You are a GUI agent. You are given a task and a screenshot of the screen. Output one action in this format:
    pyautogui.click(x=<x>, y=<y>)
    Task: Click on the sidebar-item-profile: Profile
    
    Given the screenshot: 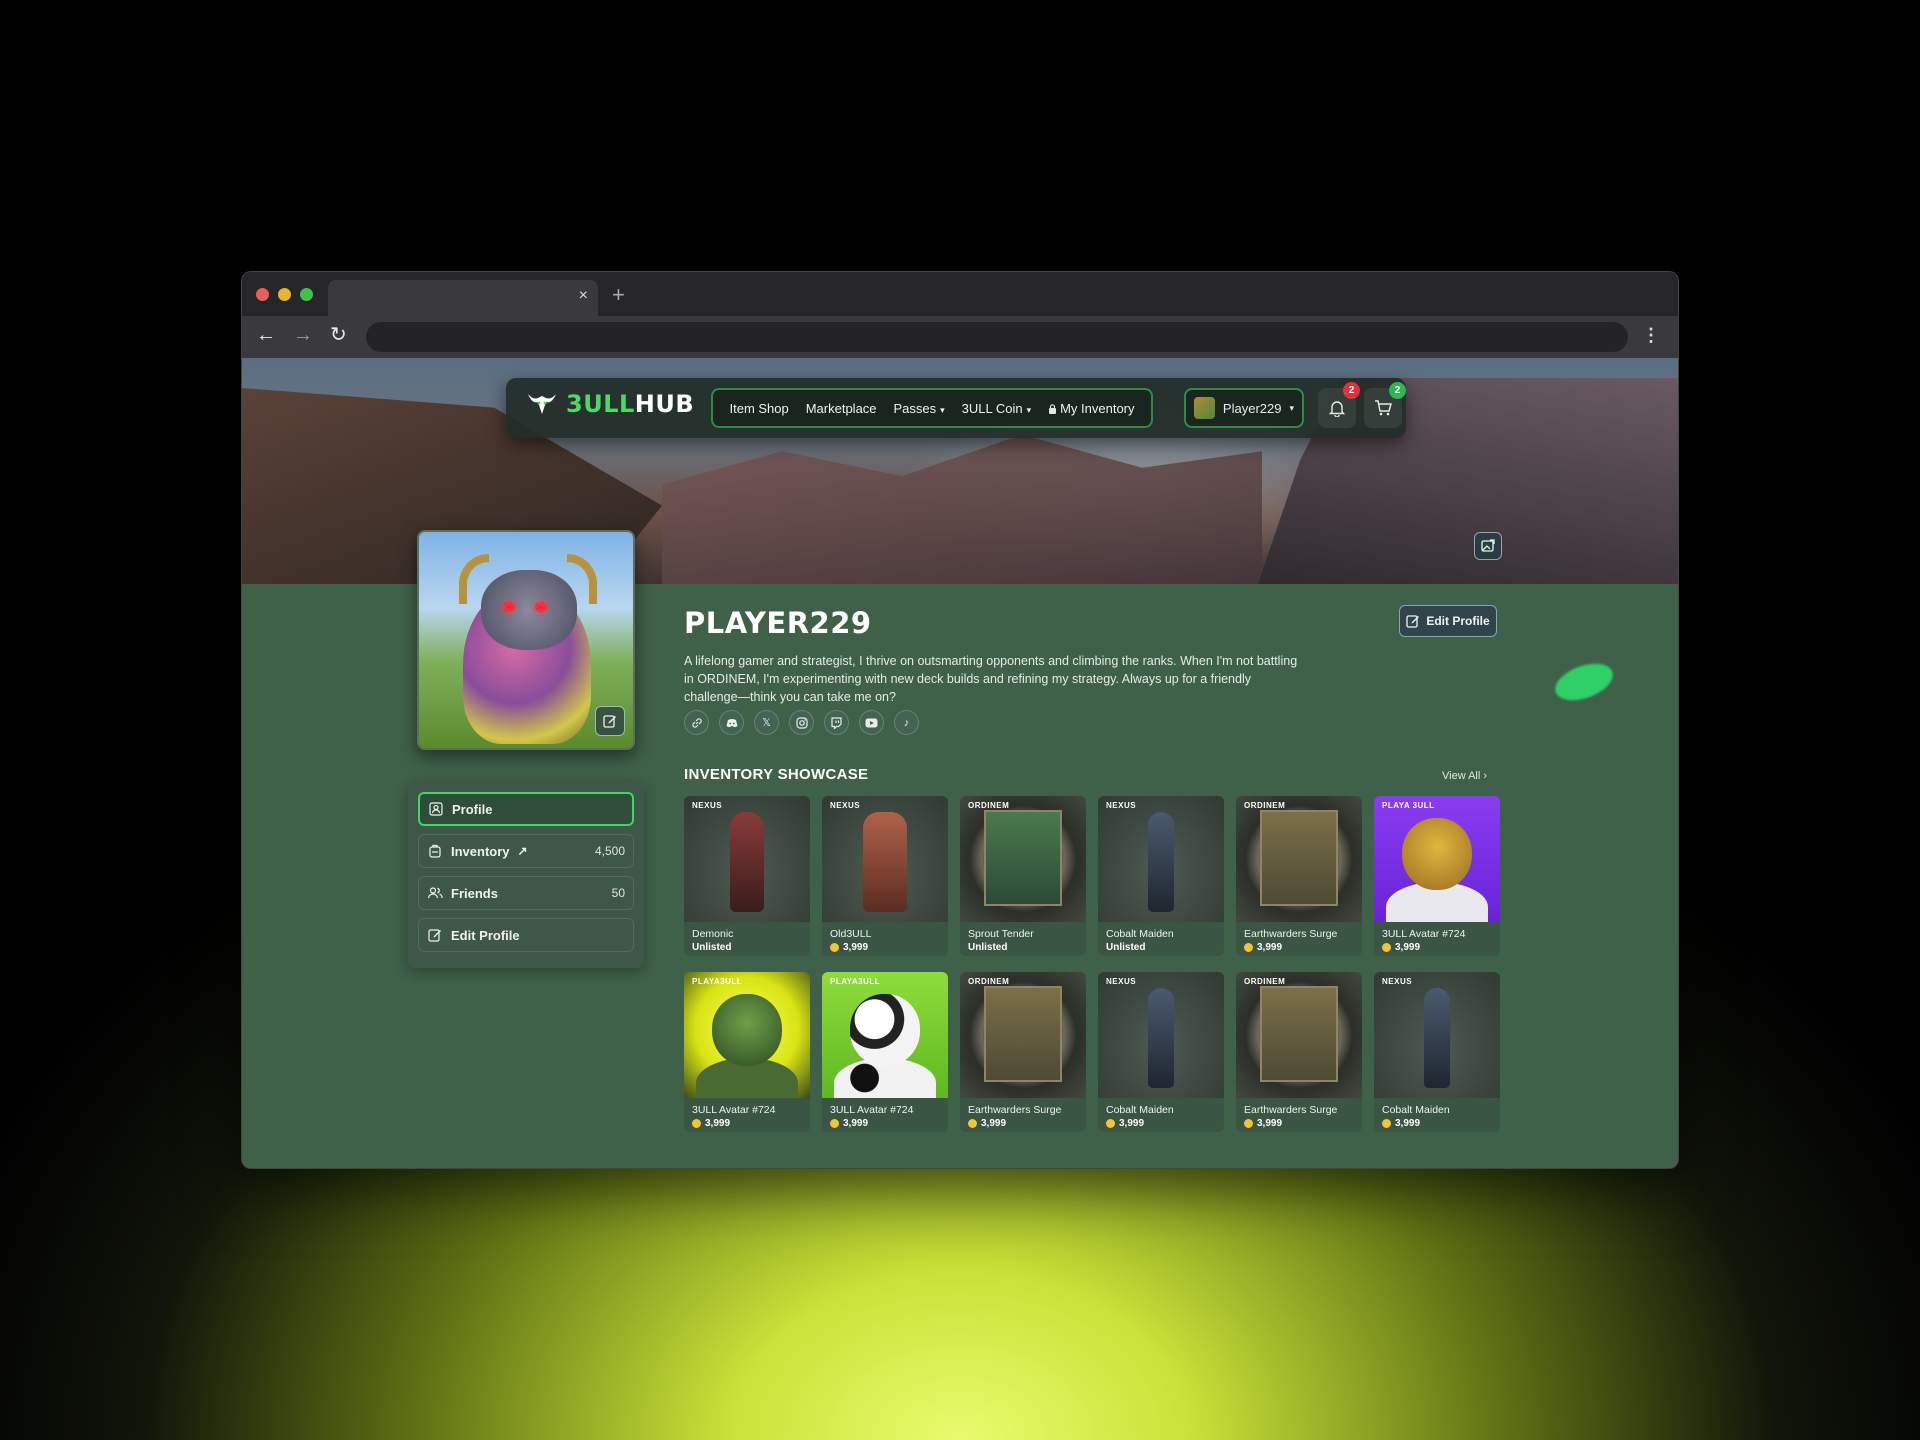 What is the action you would take?
    pyautogui.click(x=526, y=809)
    